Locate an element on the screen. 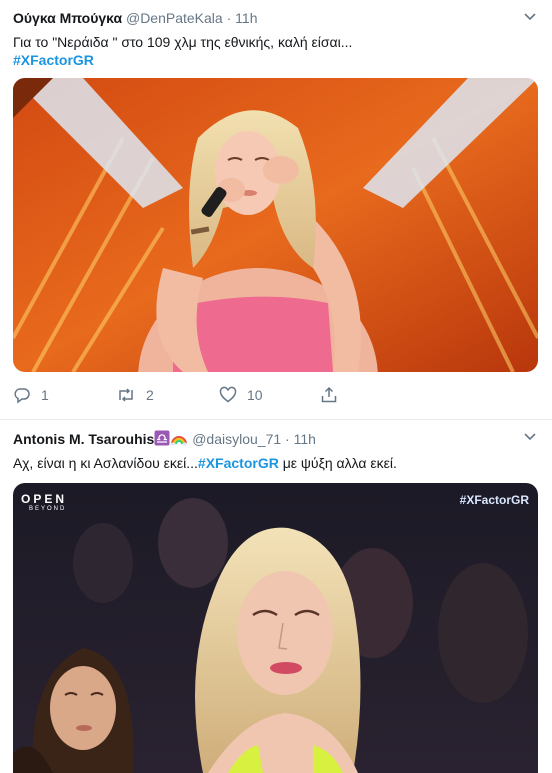 This screenshot has width=552, height=773. retweet-button: 2 is located at coordinates (135, 395).